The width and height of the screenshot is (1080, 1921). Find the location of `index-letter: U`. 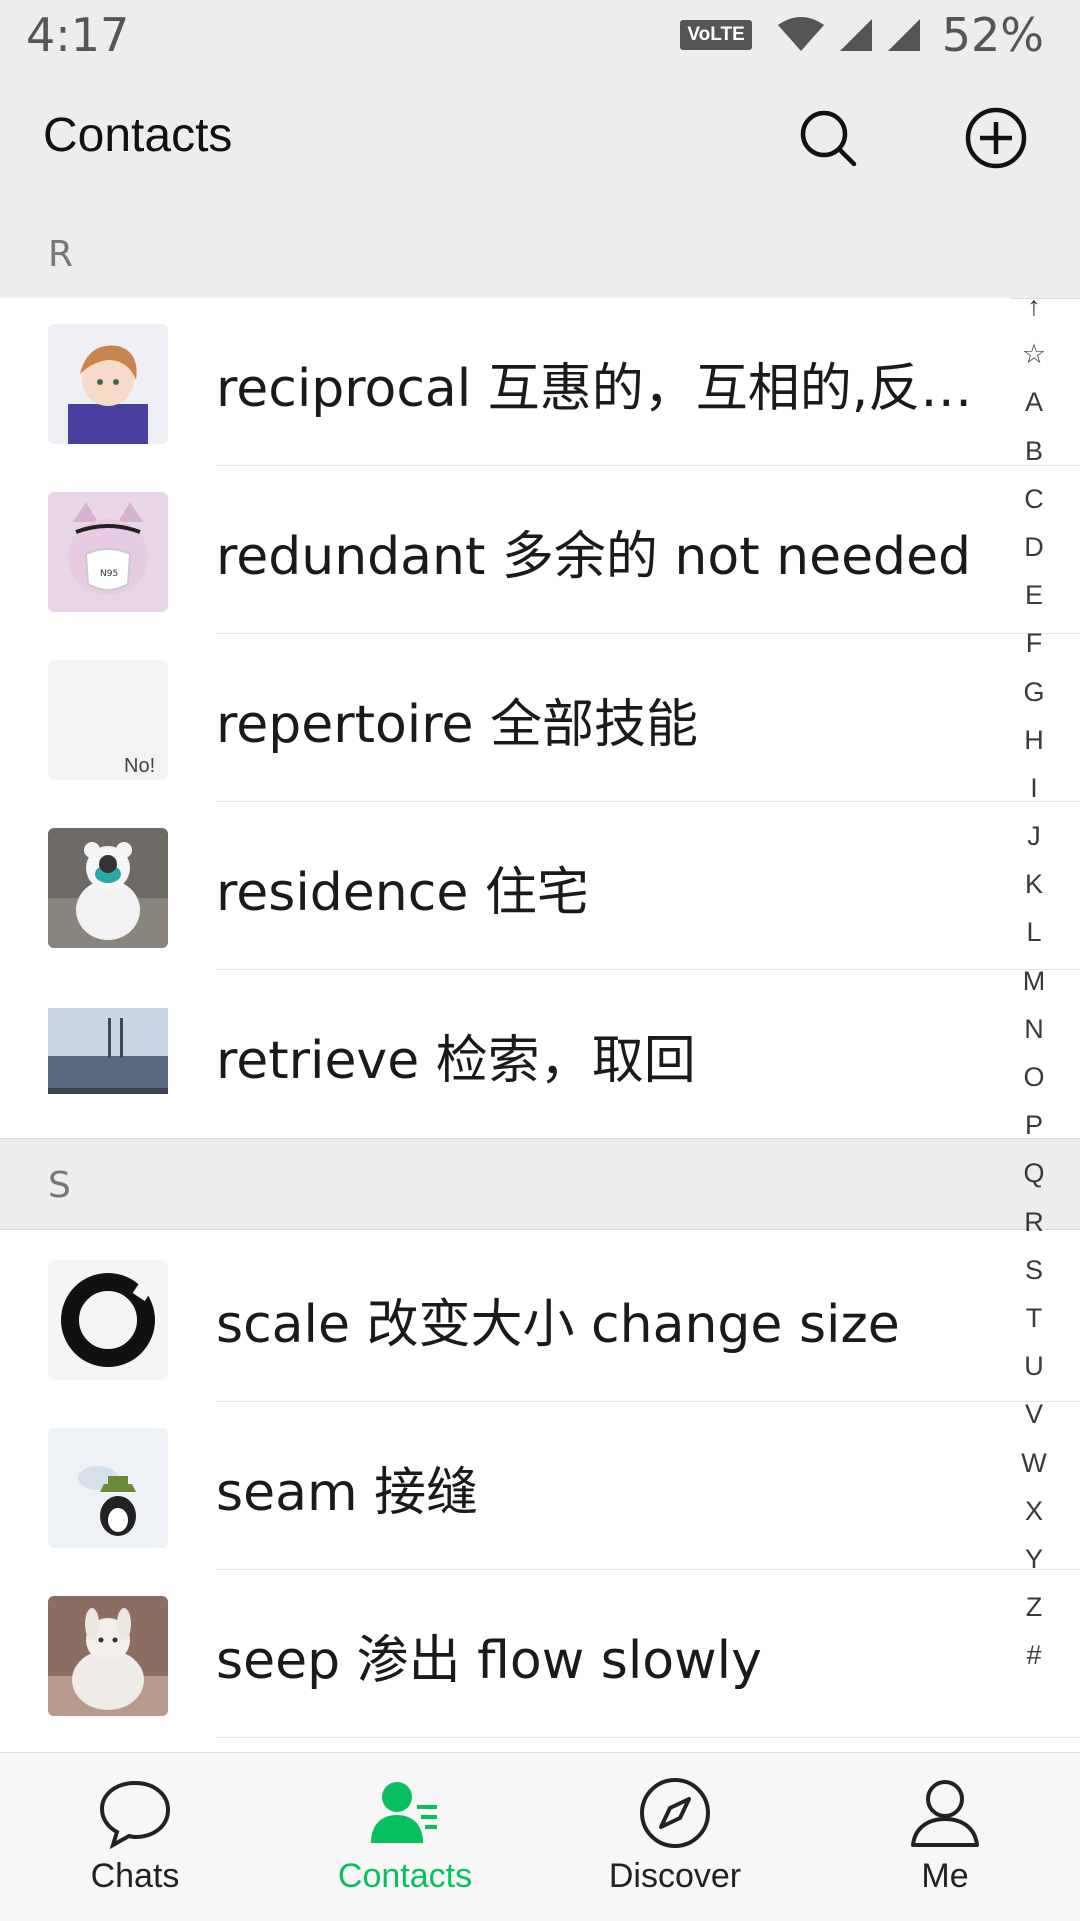

index-letter: U is located at coordinates (1034, 1366).